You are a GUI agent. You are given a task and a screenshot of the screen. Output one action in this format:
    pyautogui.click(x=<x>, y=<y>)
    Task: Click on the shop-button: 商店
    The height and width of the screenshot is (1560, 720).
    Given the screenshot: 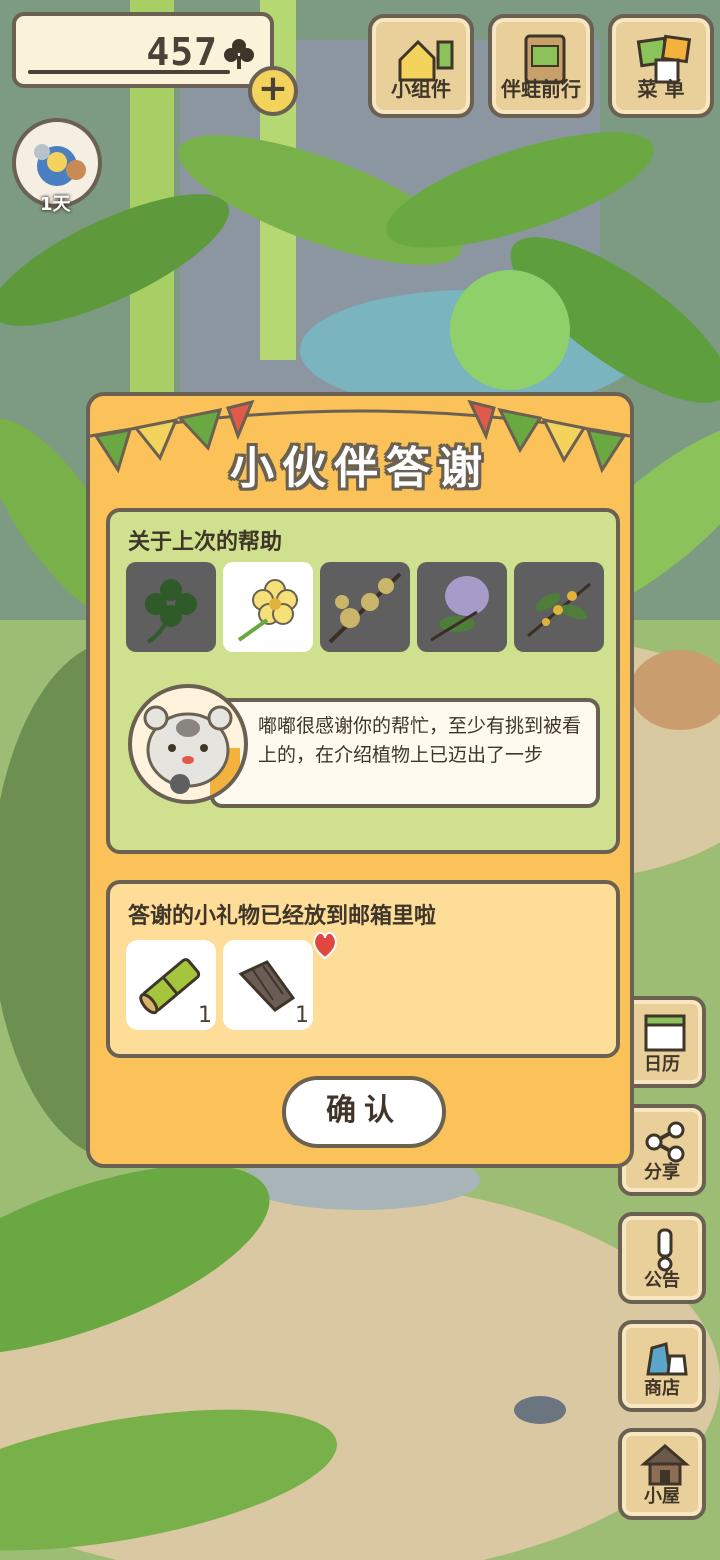 What is the action you would take?
    pyautogui.click(x=662, y=1366)
    